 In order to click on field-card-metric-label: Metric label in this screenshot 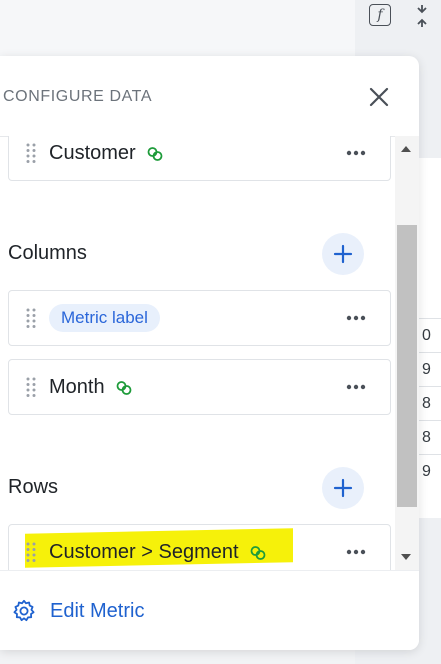, I will do `click(199, 318)`.